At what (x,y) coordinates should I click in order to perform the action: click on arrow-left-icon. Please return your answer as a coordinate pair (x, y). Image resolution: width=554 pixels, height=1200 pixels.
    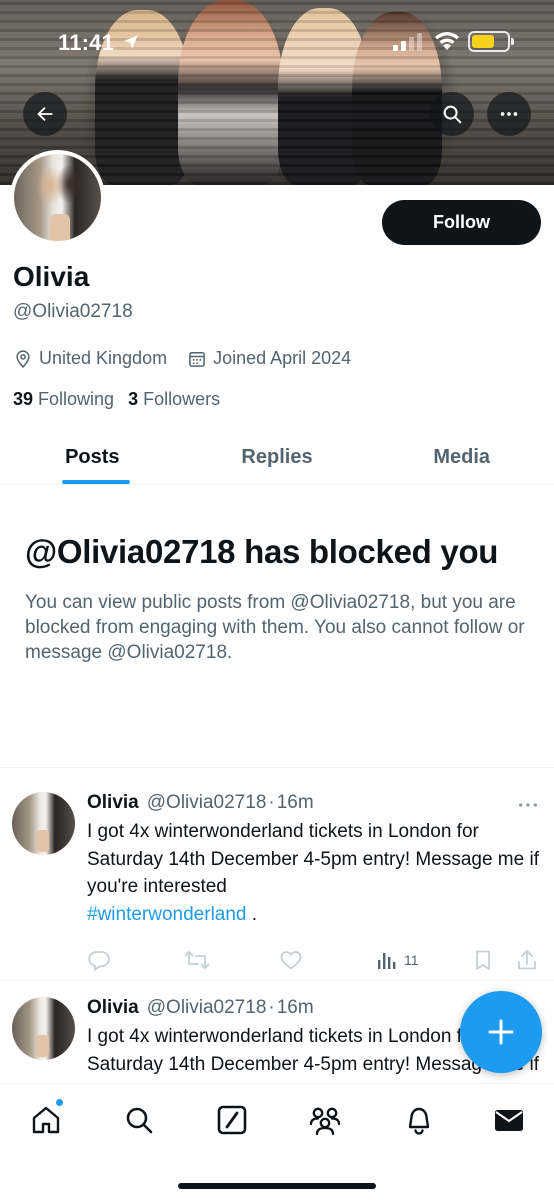
    Looking at the image, I should click on (45, 114).